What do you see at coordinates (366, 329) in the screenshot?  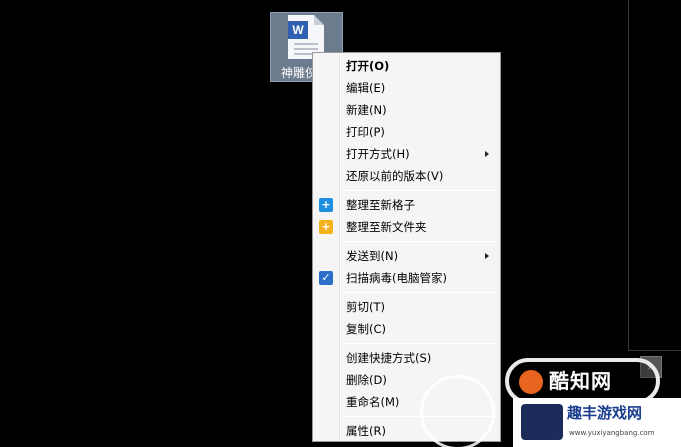 I see `menu-item-label: 复制(C)` at bounding box center [366, 329].